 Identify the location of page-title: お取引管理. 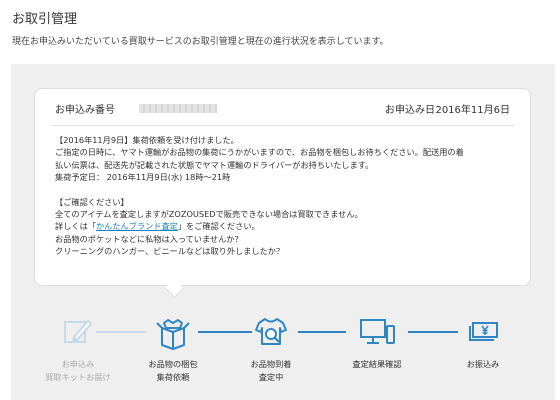
(45, 19).